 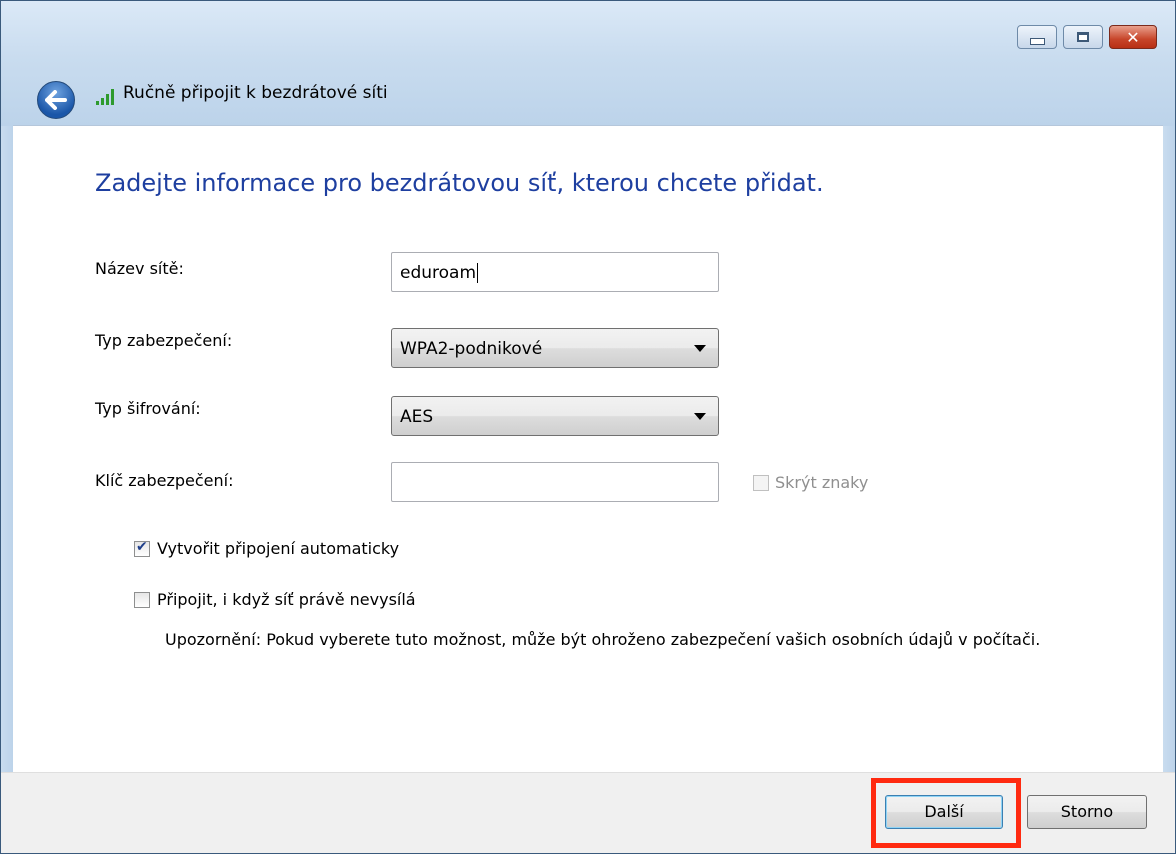 I want to click on minimize-icon, so click(x=1037, y=41).